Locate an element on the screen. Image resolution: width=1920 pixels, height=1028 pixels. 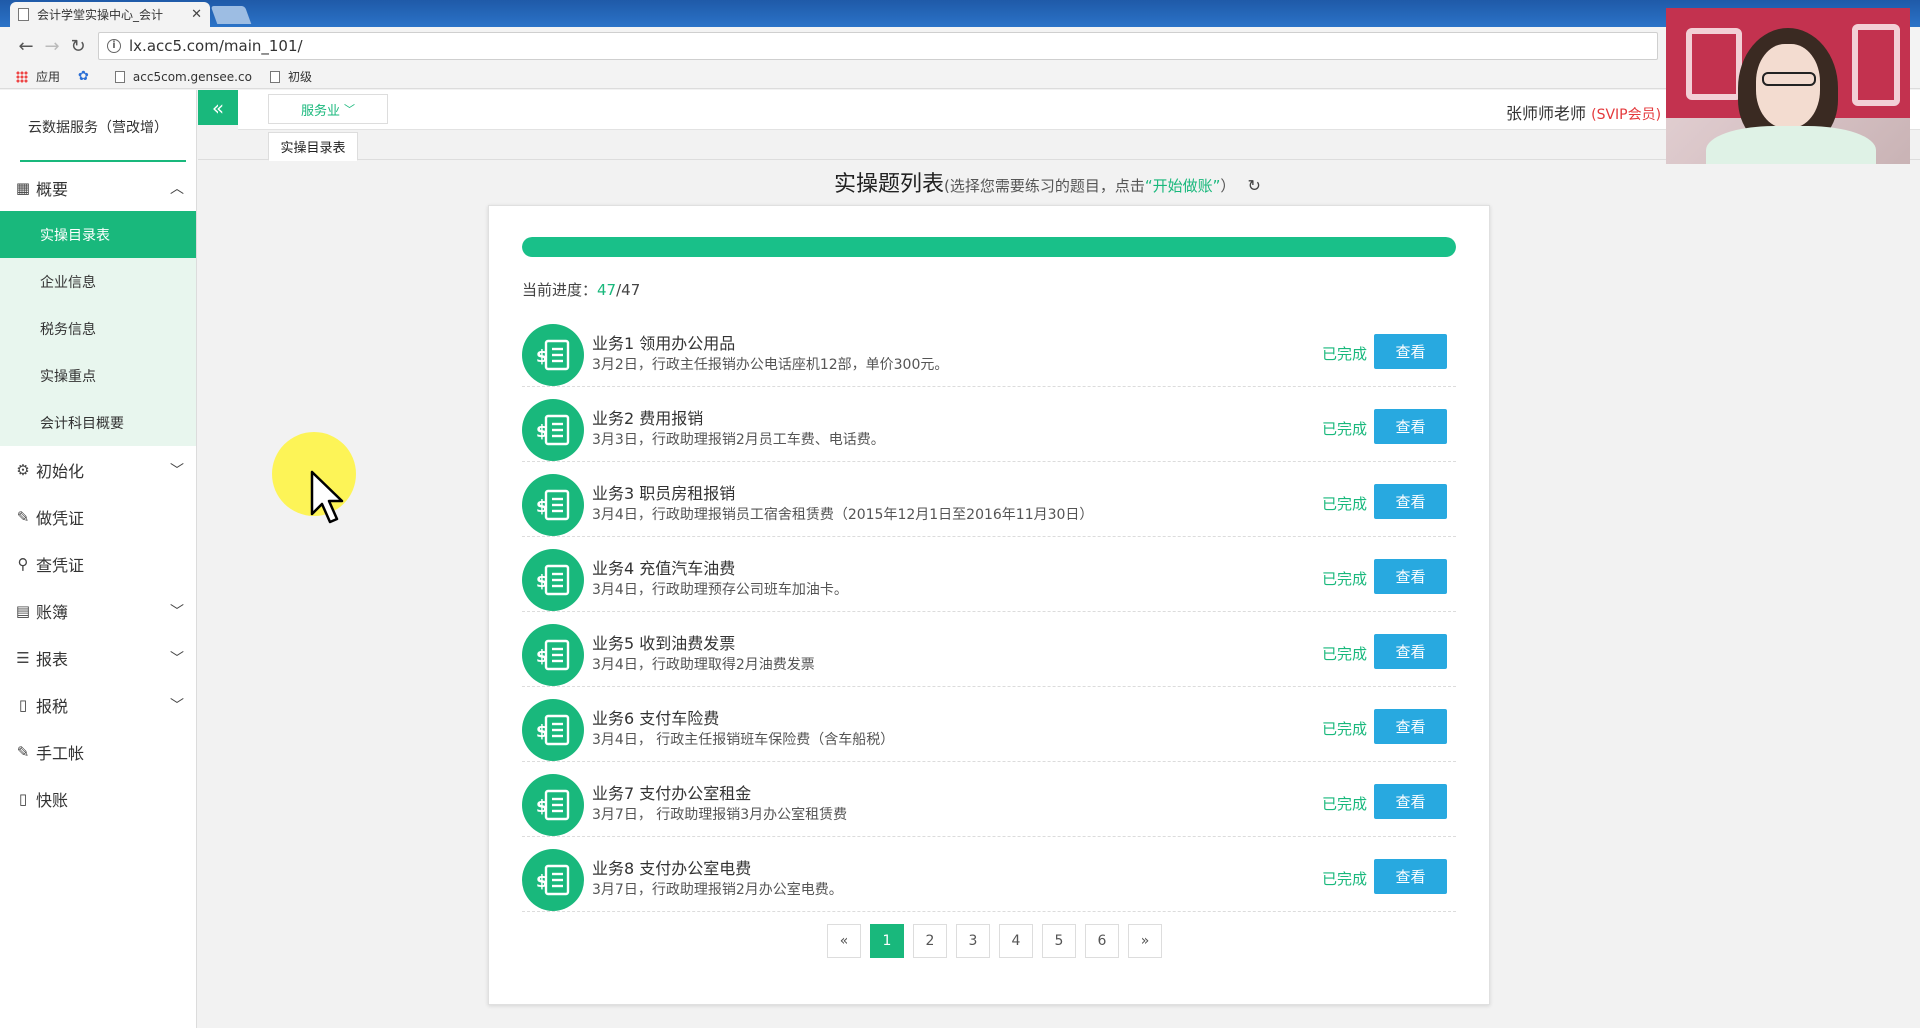
sidebar-brand: 云数据服务（营改增） is located at coordinates (98, 127).